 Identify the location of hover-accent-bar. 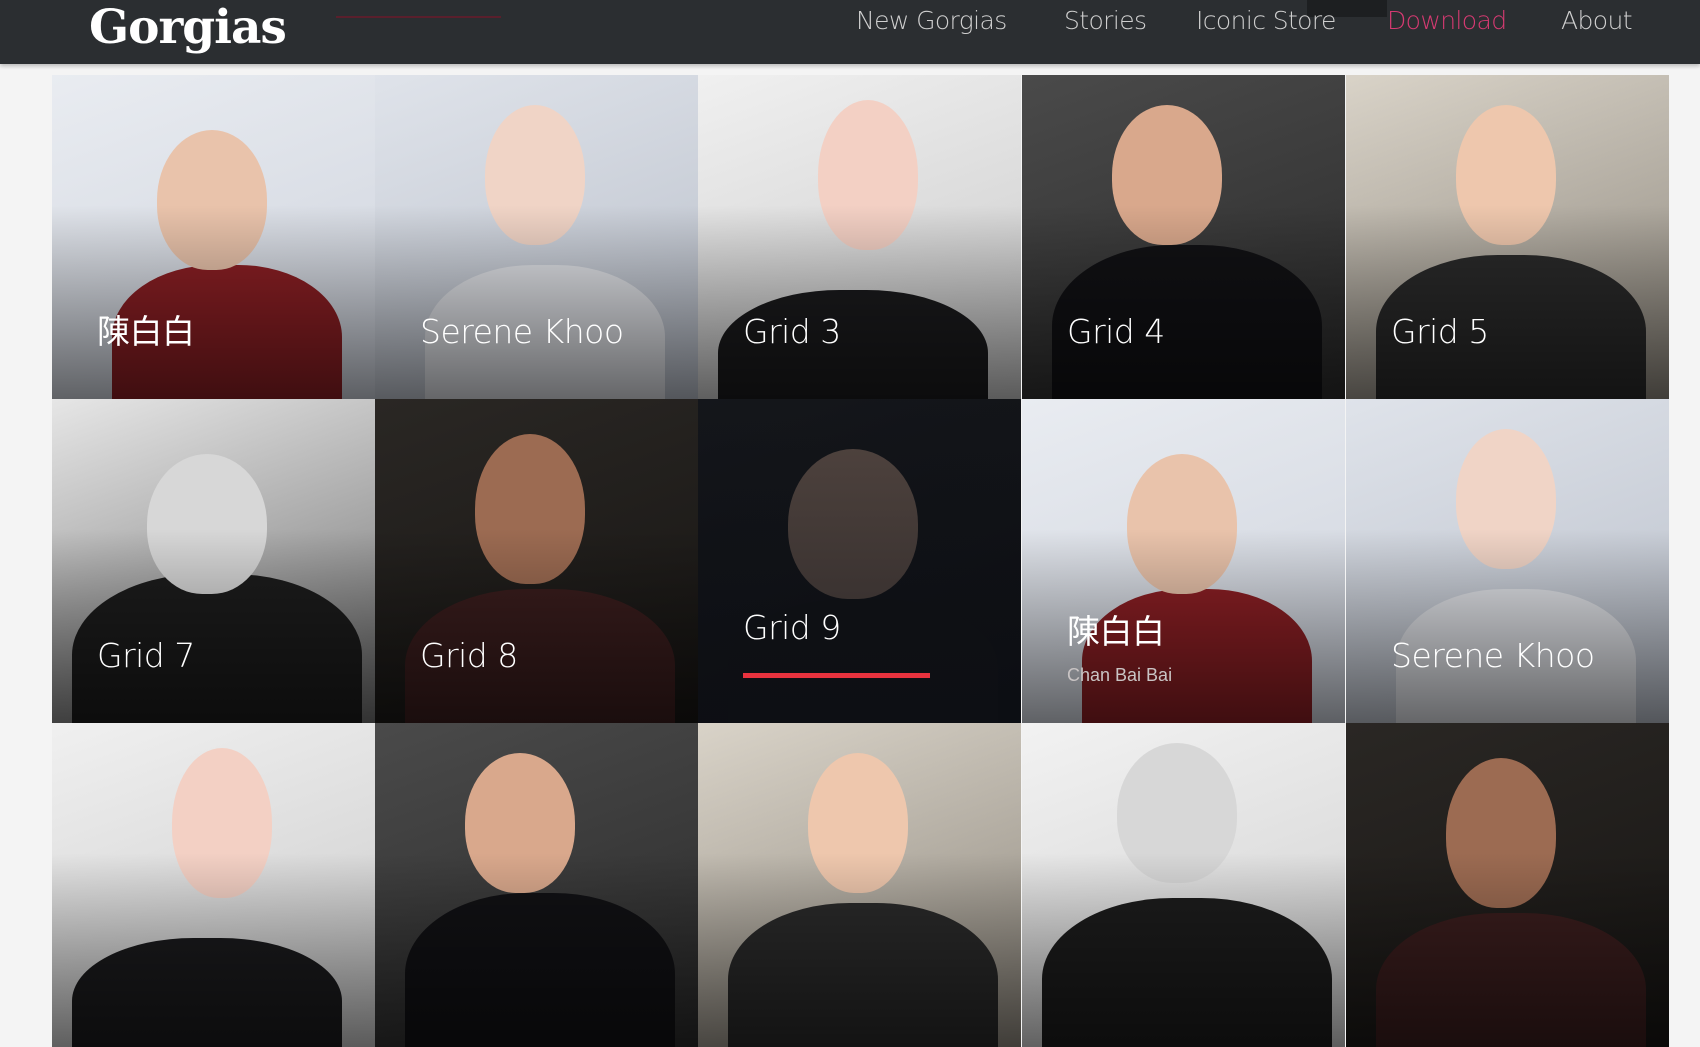
(836, 675).